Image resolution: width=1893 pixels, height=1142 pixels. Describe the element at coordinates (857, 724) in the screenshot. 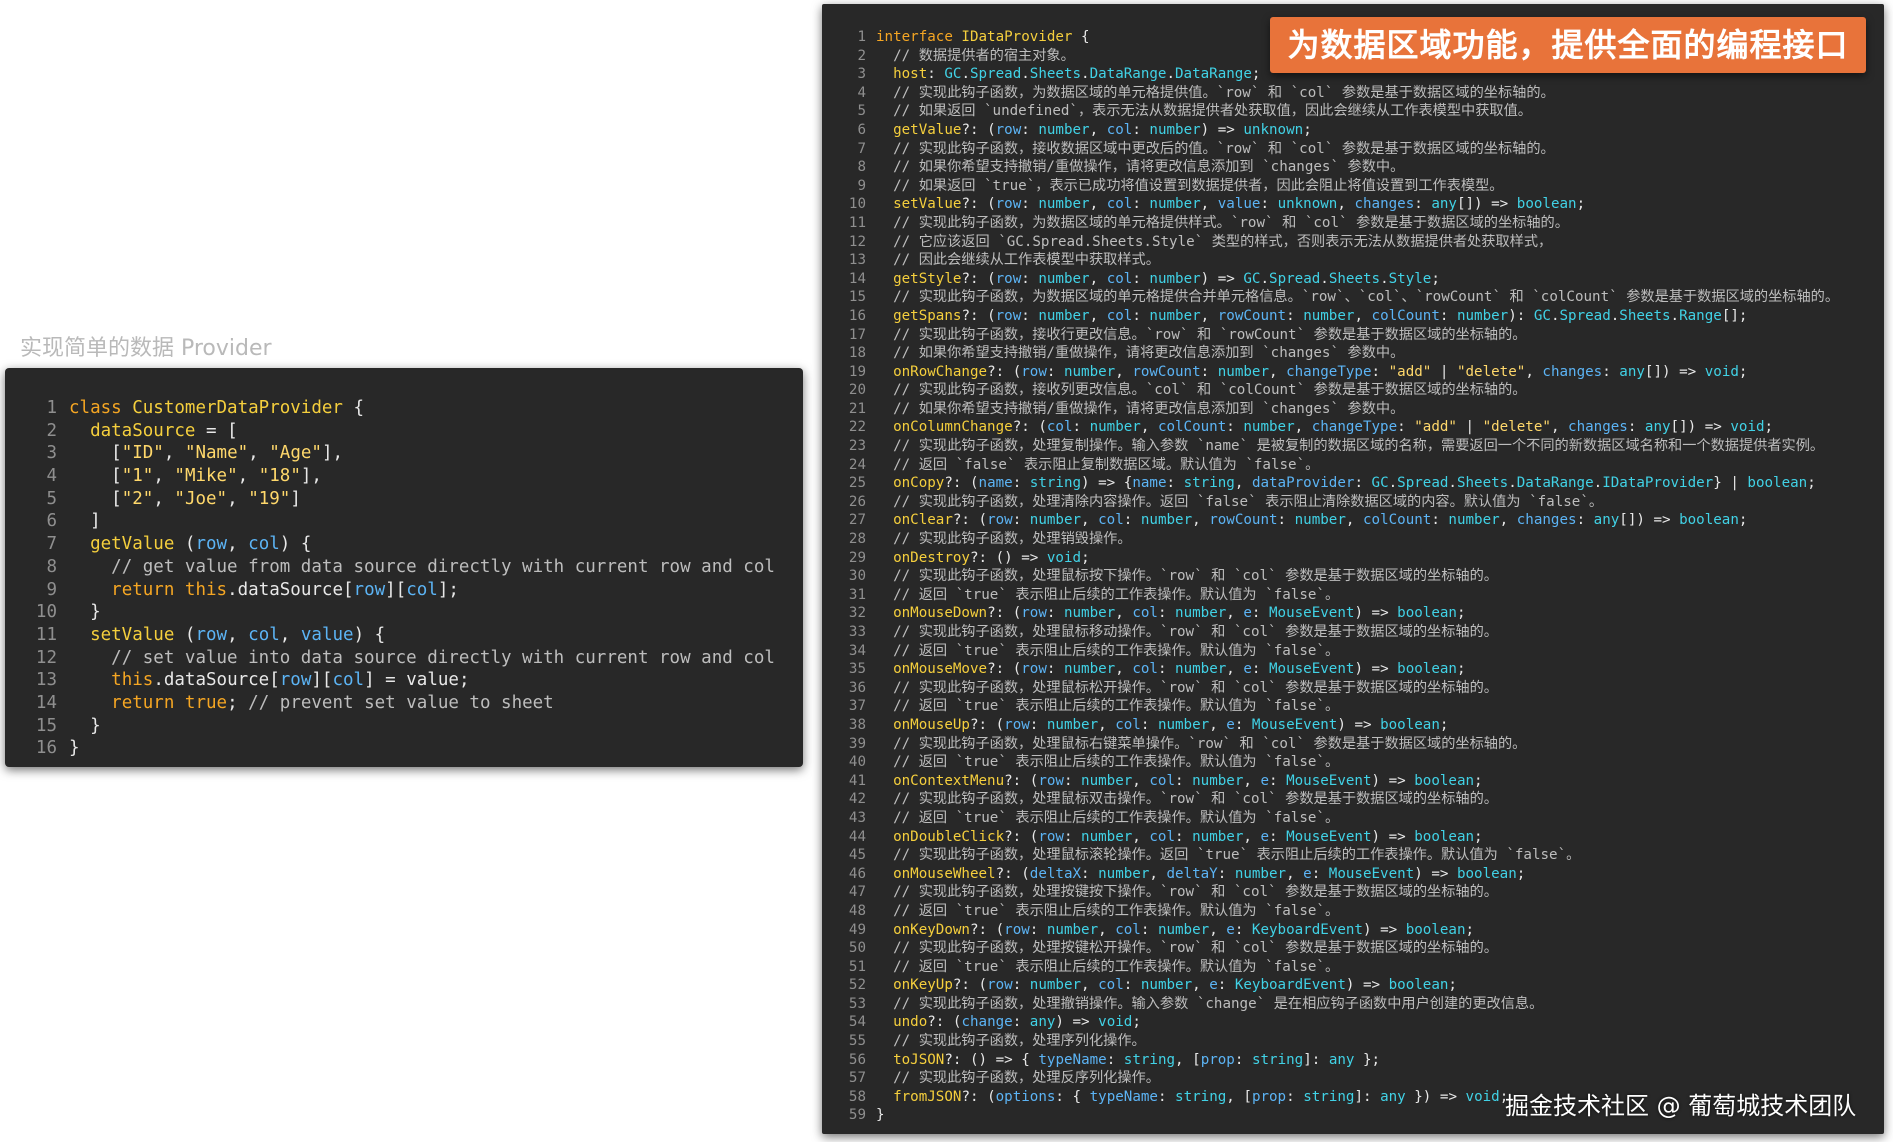

I see `line-number: 38` at that location.